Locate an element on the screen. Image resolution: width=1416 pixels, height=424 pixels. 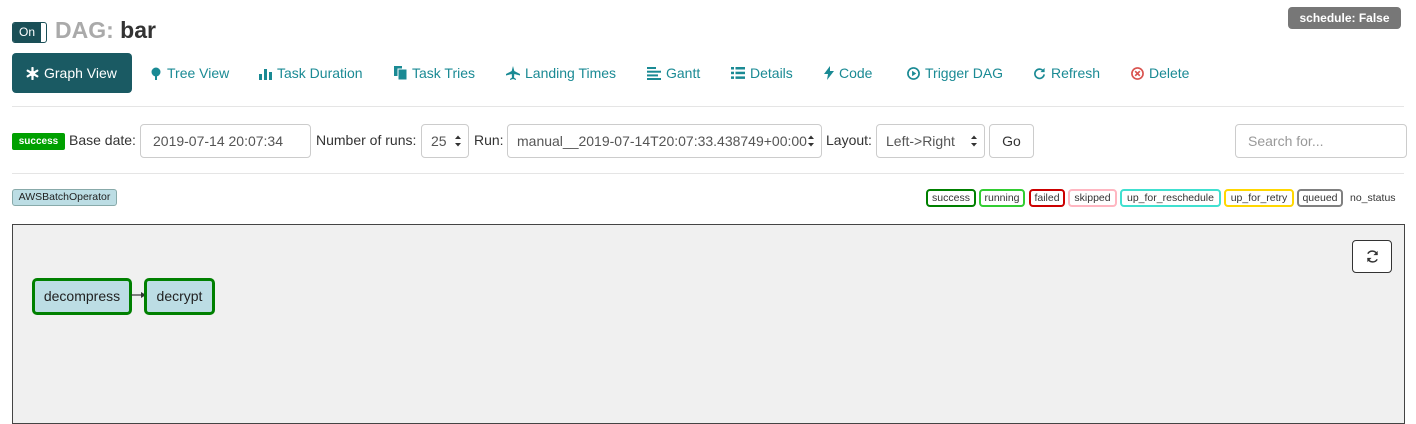
state-legend-failed: failed is located at coordinates (1047, 198).